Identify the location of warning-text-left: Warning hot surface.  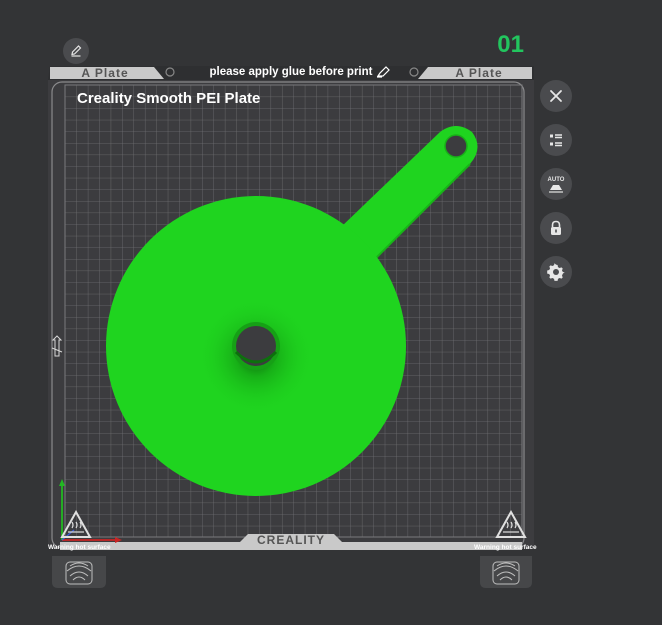
(79, 547).